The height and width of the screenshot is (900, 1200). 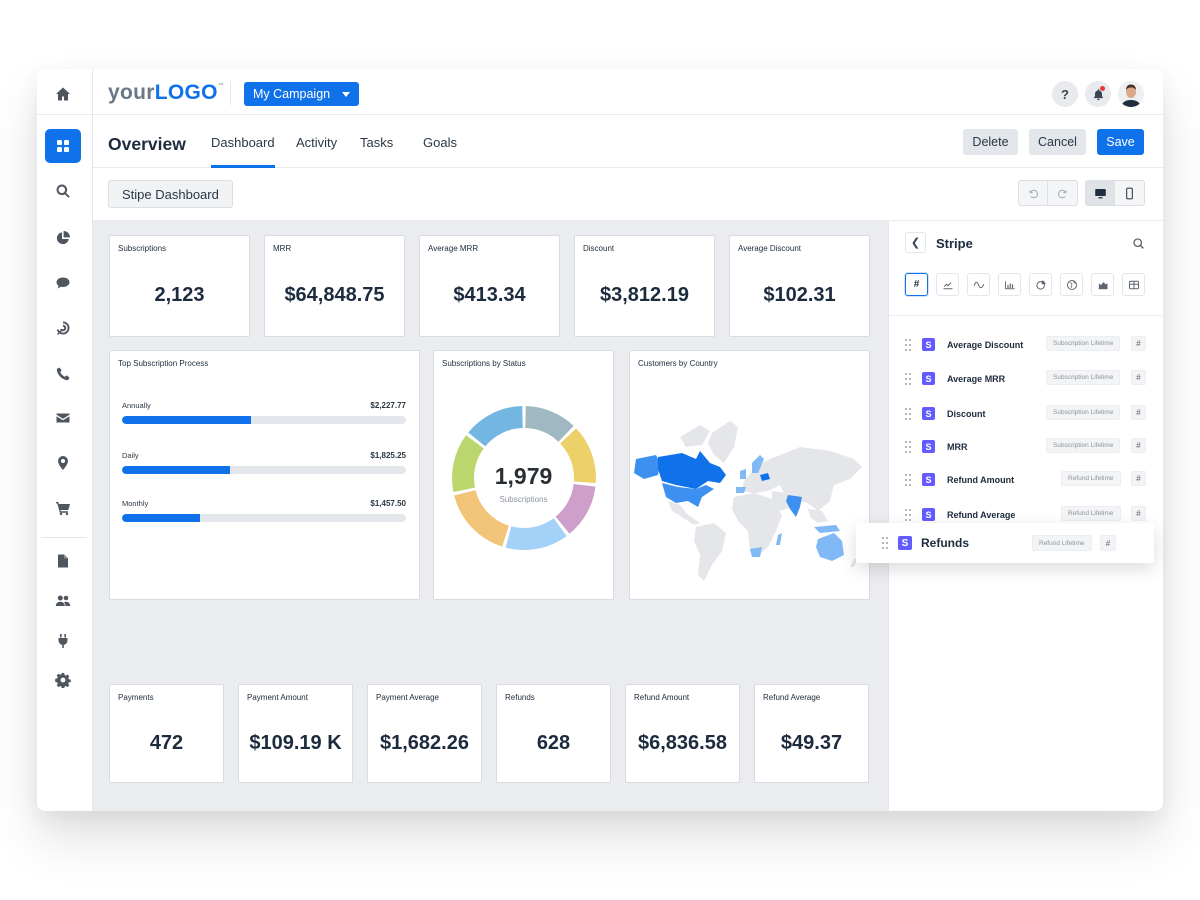 I want to click on dragging-metric-item: S Refunds Refund Lifetime #, so click(x=1005, y=543).